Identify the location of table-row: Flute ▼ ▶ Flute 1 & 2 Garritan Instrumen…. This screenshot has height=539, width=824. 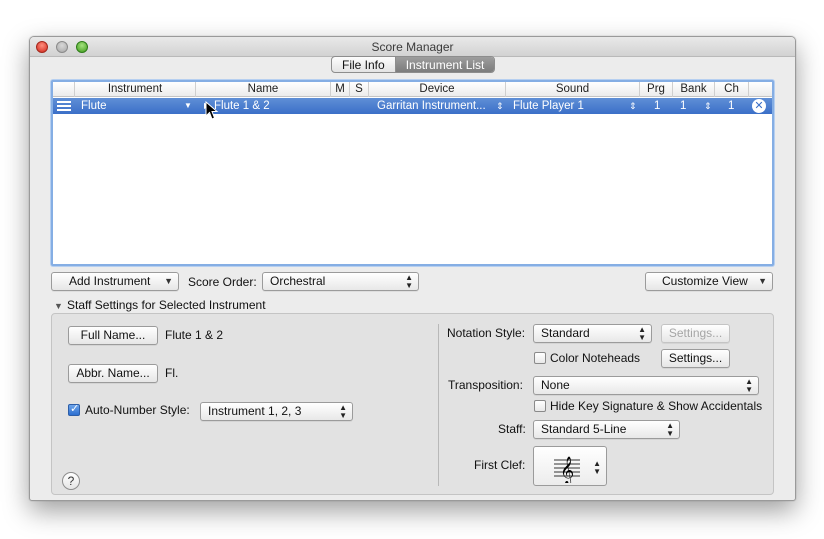
(412, 106).